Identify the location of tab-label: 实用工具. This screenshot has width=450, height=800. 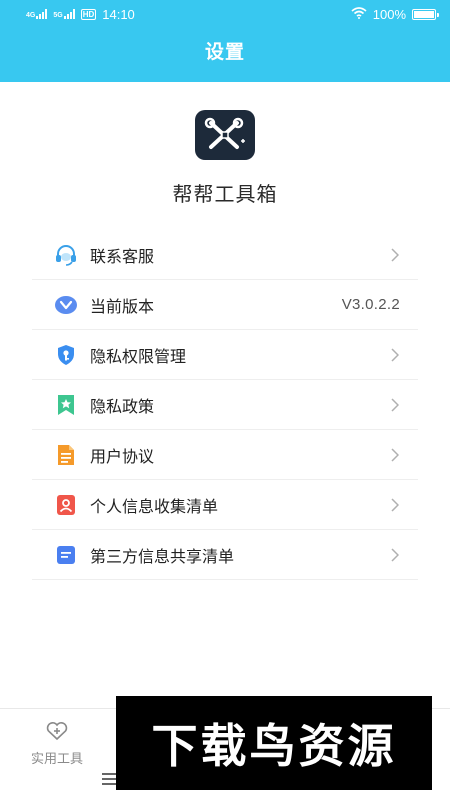
(56, 758).